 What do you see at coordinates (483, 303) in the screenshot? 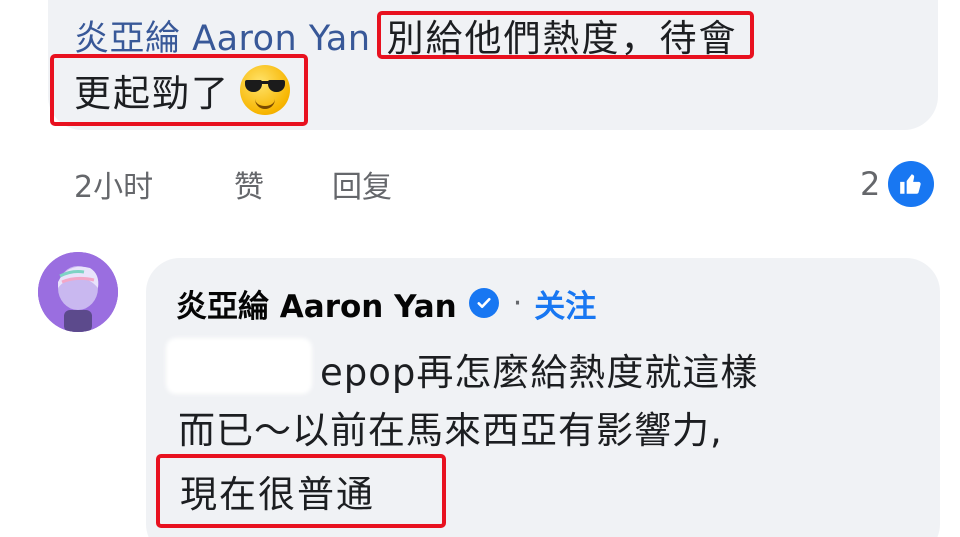
I see `verified-badge-icon` at bounding box center [483, 303].